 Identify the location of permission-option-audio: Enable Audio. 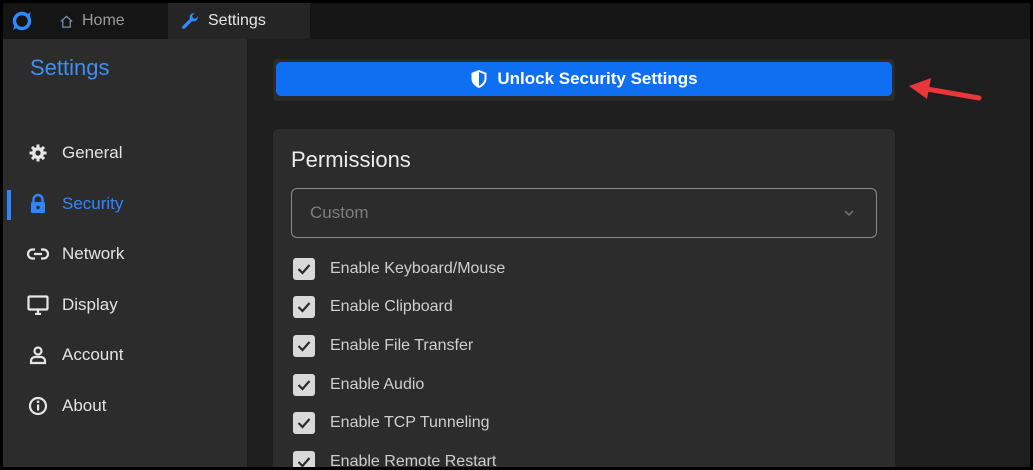
(358, 385).